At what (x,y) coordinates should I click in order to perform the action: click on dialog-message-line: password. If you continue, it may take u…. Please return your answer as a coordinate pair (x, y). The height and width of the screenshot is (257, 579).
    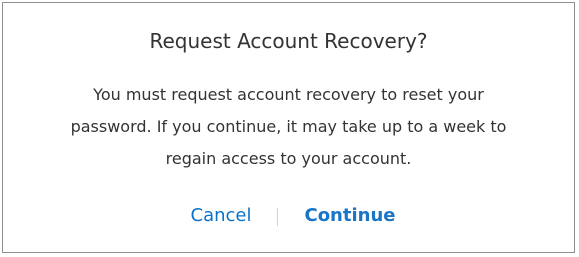
    Looking at the image, I should click on (288, 126).